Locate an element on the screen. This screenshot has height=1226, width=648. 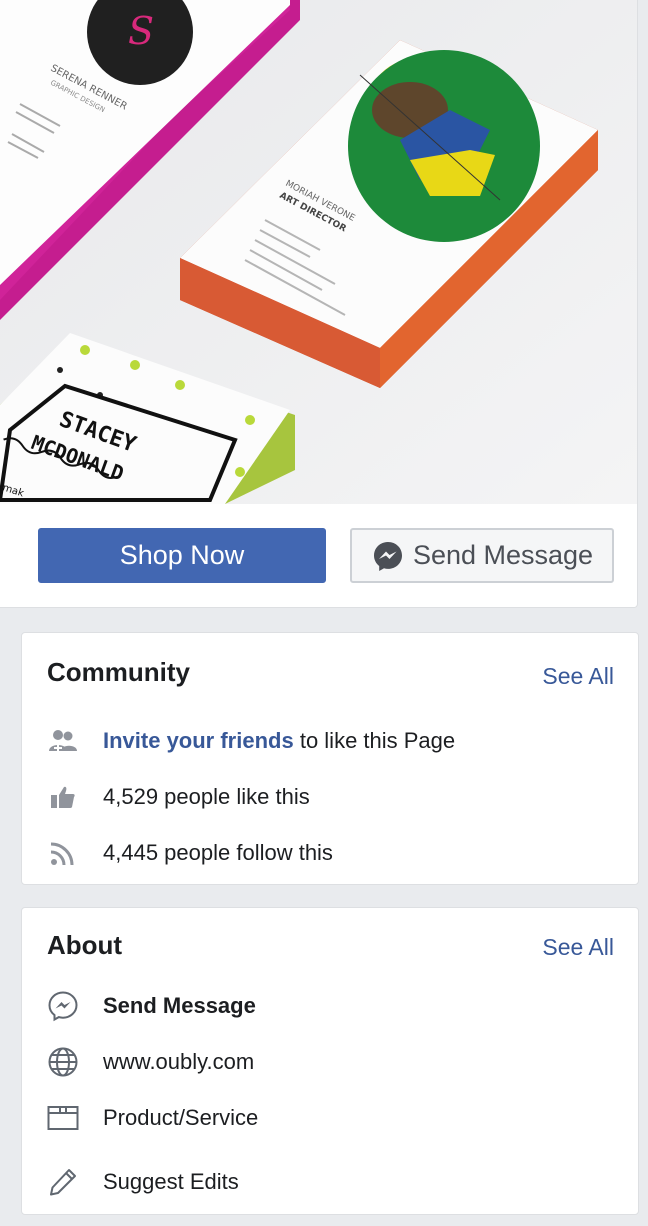
about-item-website: www.oubly.com is located at coordinates (330, 1062).